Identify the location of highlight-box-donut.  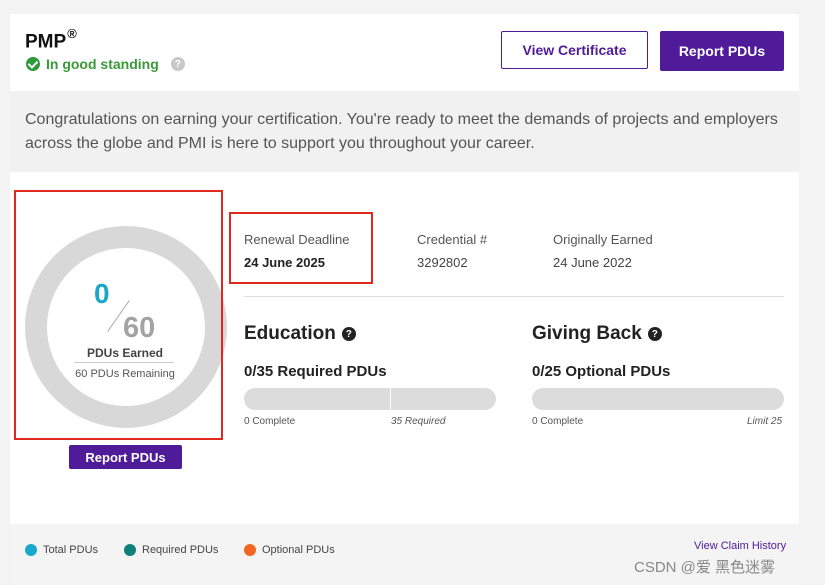
(118, 315).